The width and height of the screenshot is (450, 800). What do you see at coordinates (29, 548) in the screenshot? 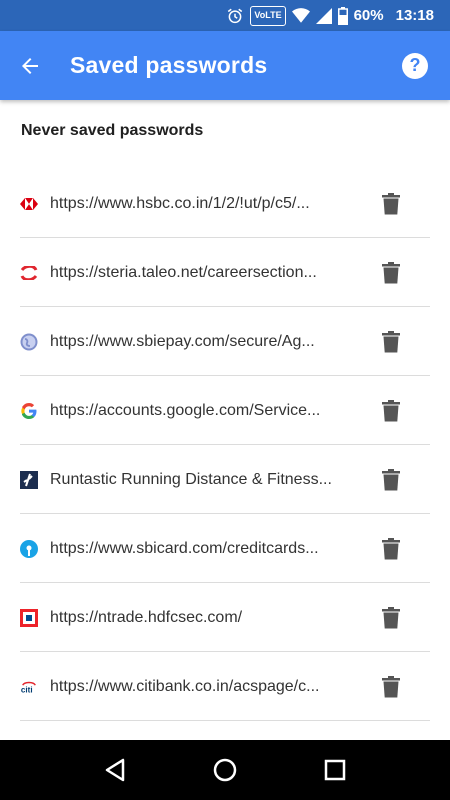
I see `sbi-icon` at bounding box center [29, 548].